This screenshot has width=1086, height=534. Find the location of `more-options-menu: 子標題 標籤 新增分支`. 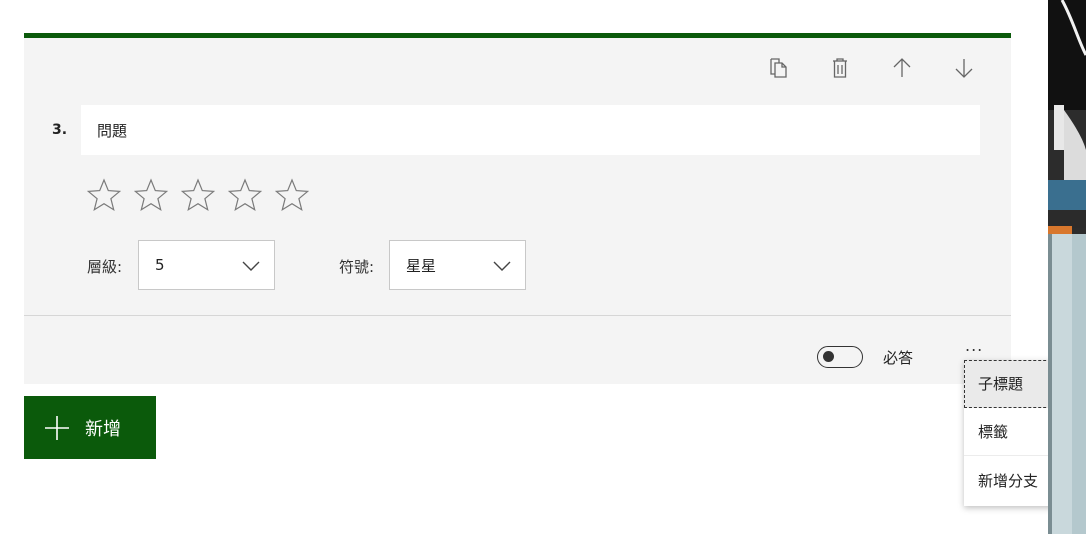

more-options-menu: 子標題 標籤 新增分支 is located at coordinates (1012, 433).